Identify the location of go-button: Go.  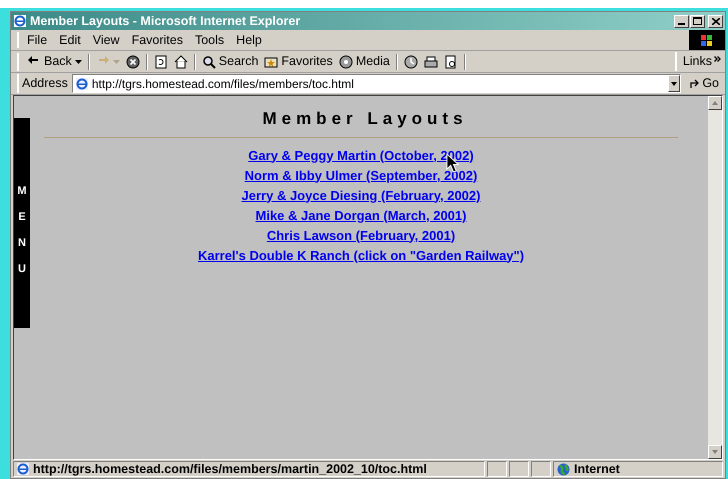
(704, 83).